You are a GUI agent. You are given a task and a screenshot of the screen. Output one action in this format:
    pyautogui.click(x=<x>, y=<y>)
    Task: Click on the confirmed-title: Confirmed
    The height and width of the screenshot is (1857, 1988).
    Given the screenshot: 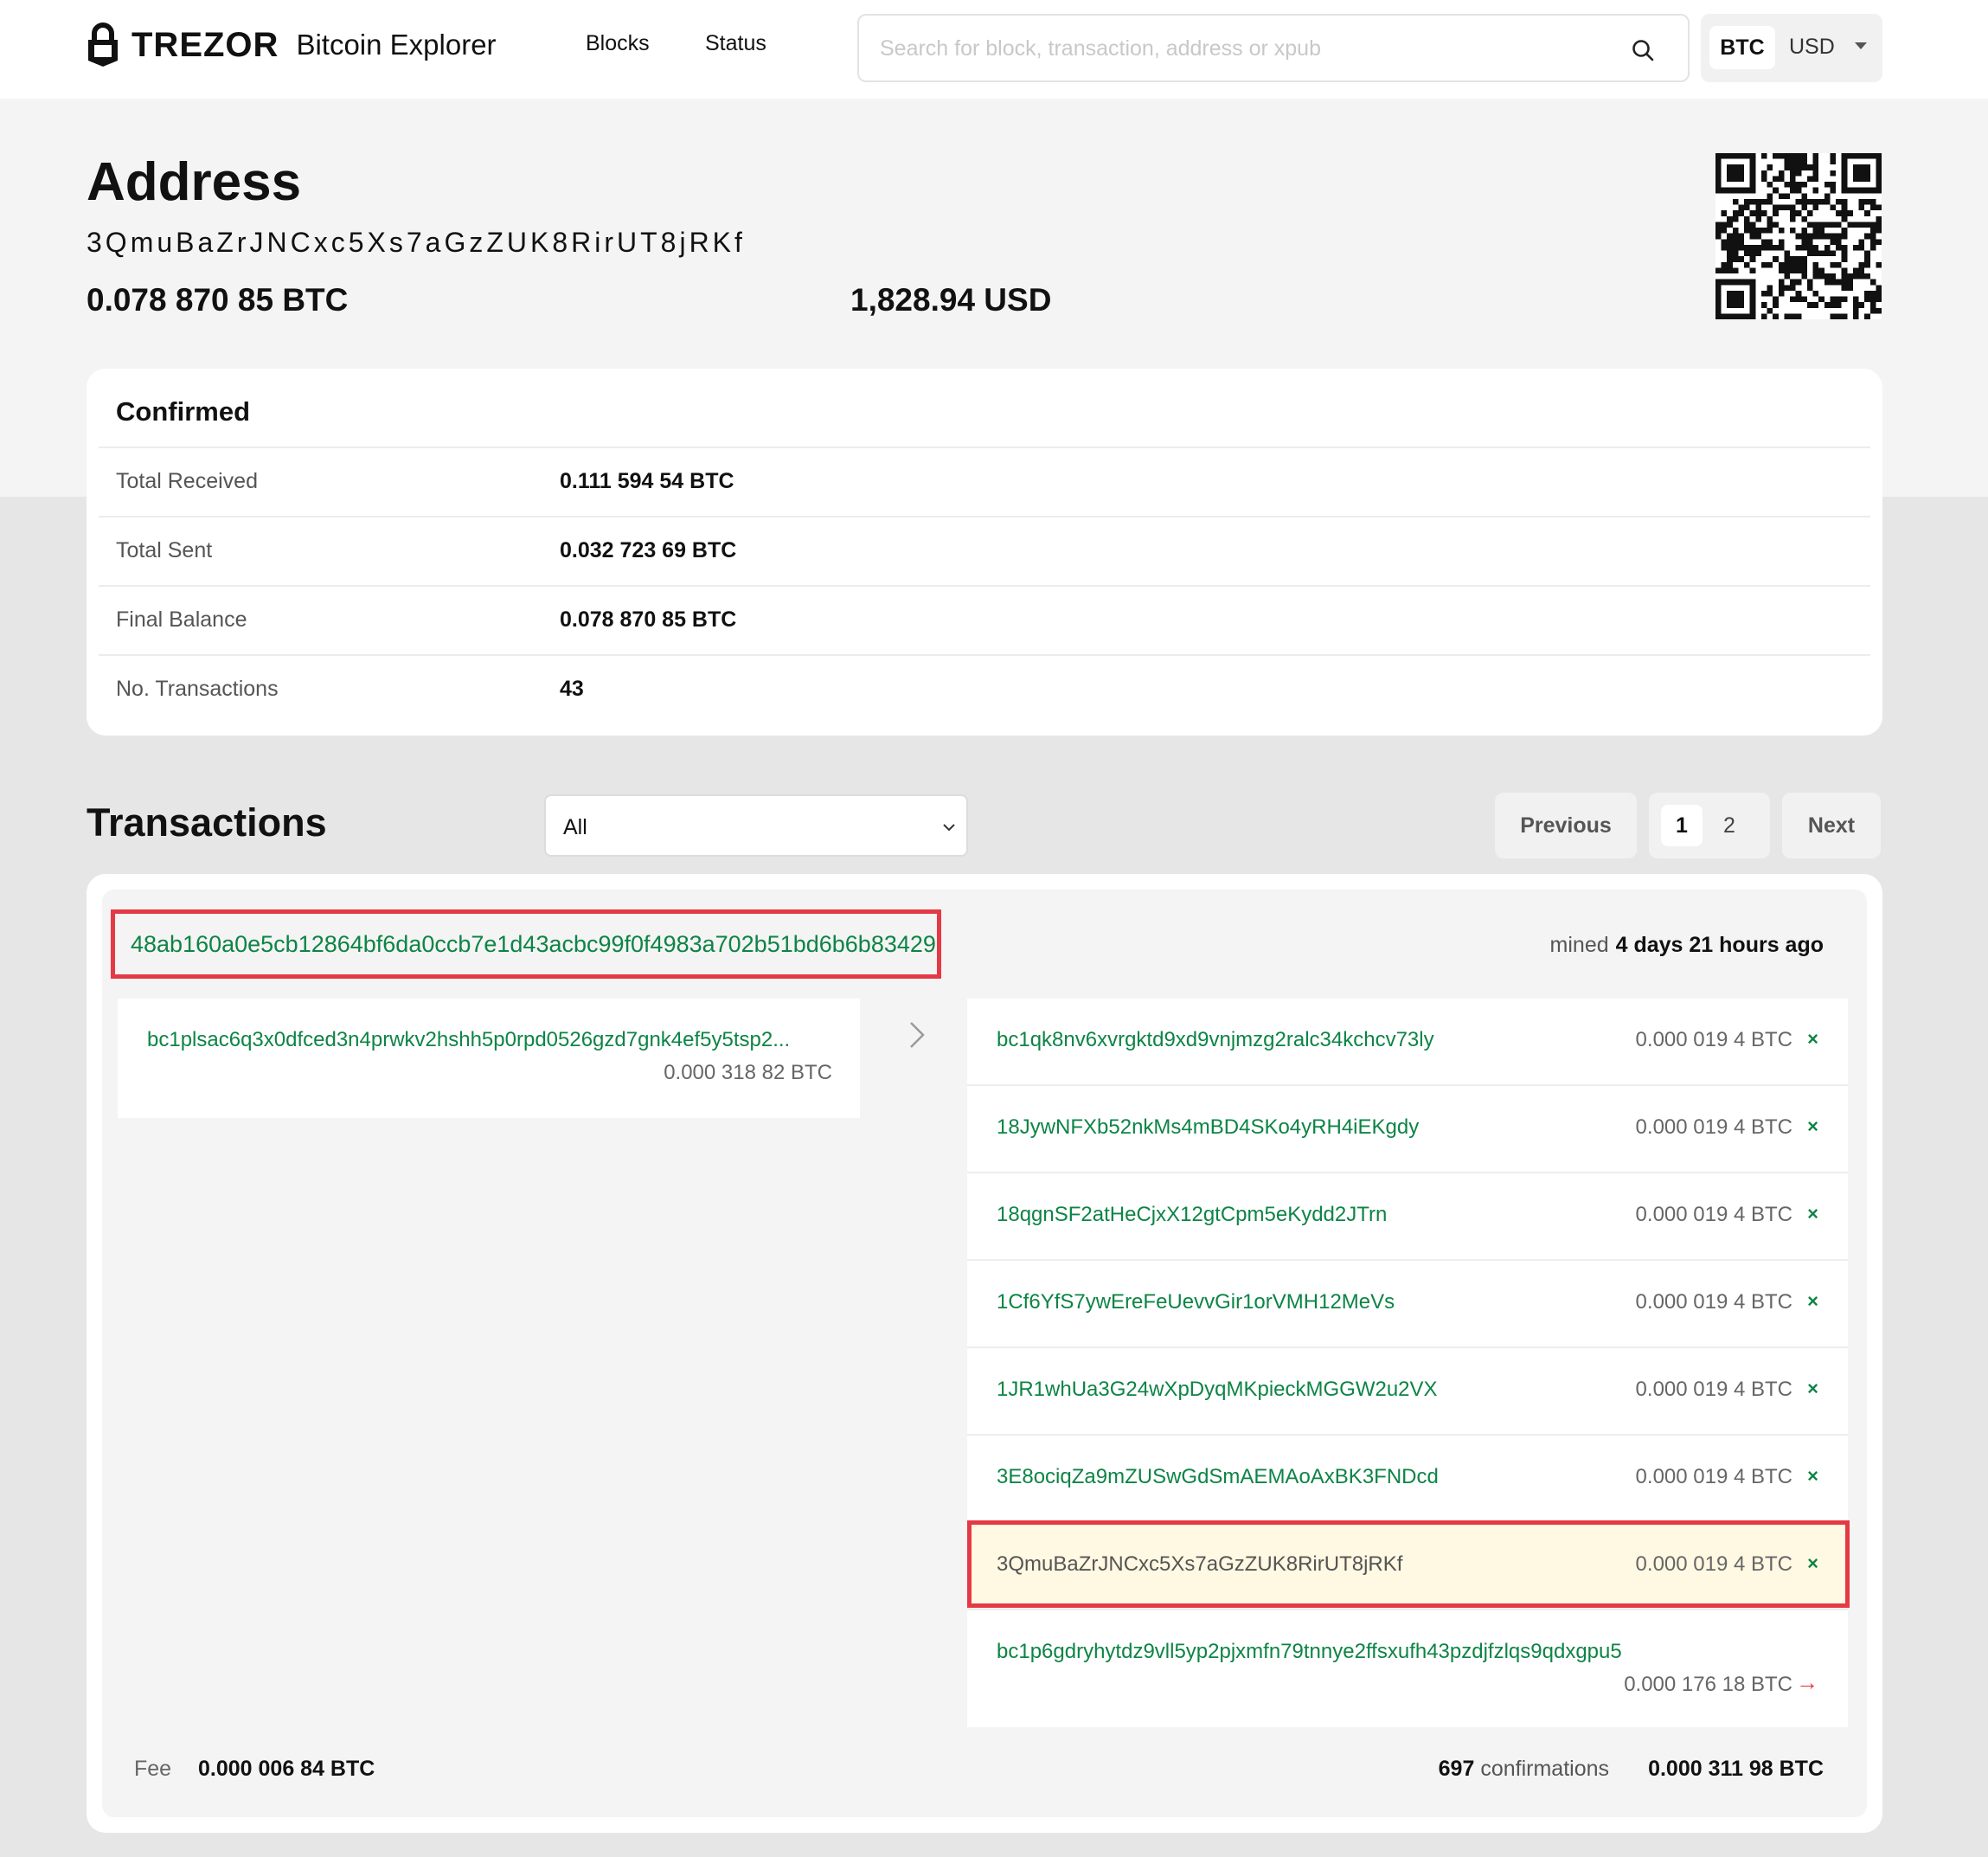 What is the action you would take?
    pyautogui.click(x=183, y=411)
    